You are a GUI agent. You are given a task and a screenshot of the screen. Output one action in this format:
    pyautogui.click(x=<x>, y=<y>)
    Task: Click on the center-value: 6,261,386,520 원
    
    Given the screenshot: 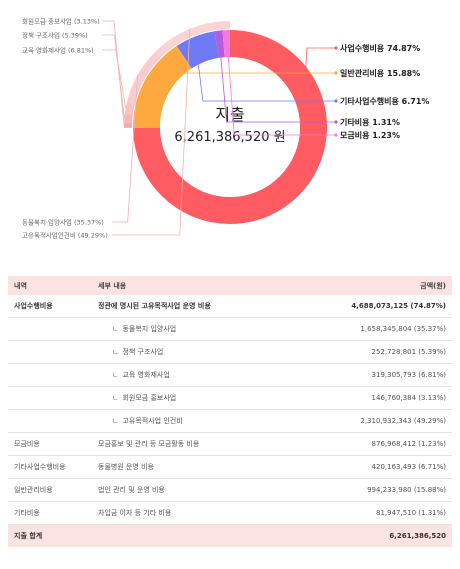 What is the action you would take?
    pyautogui.click(x=229, y=137)
    